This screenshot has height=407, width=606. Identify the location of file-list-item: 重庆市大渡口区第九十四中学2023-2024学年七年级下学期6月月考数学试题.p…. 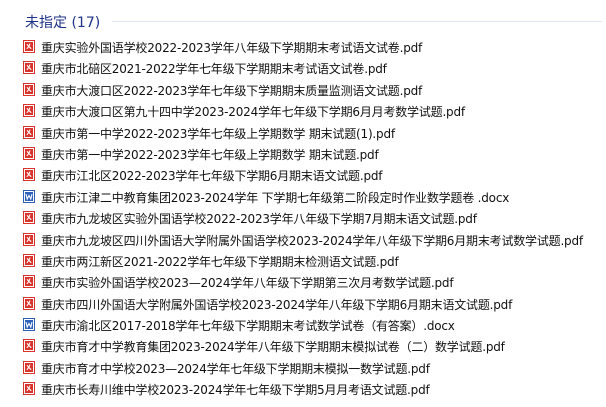
(303, 110).